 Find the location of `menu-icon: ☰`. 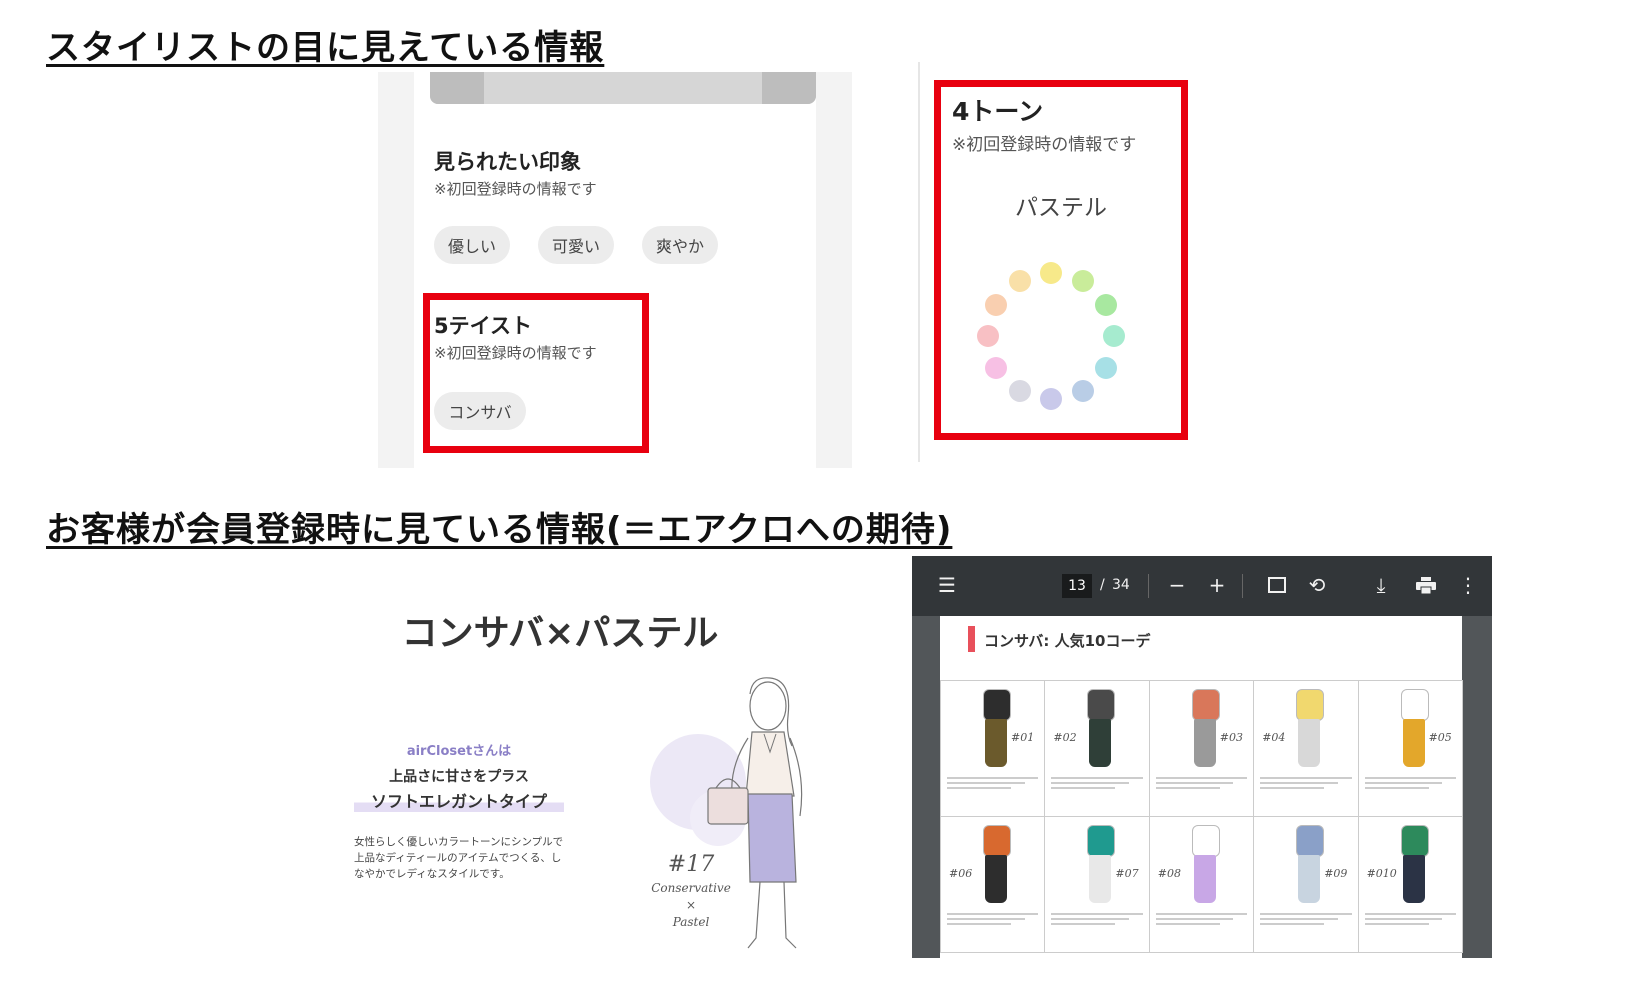

menu-icon: ☰ is located at coordinates (947, 585).